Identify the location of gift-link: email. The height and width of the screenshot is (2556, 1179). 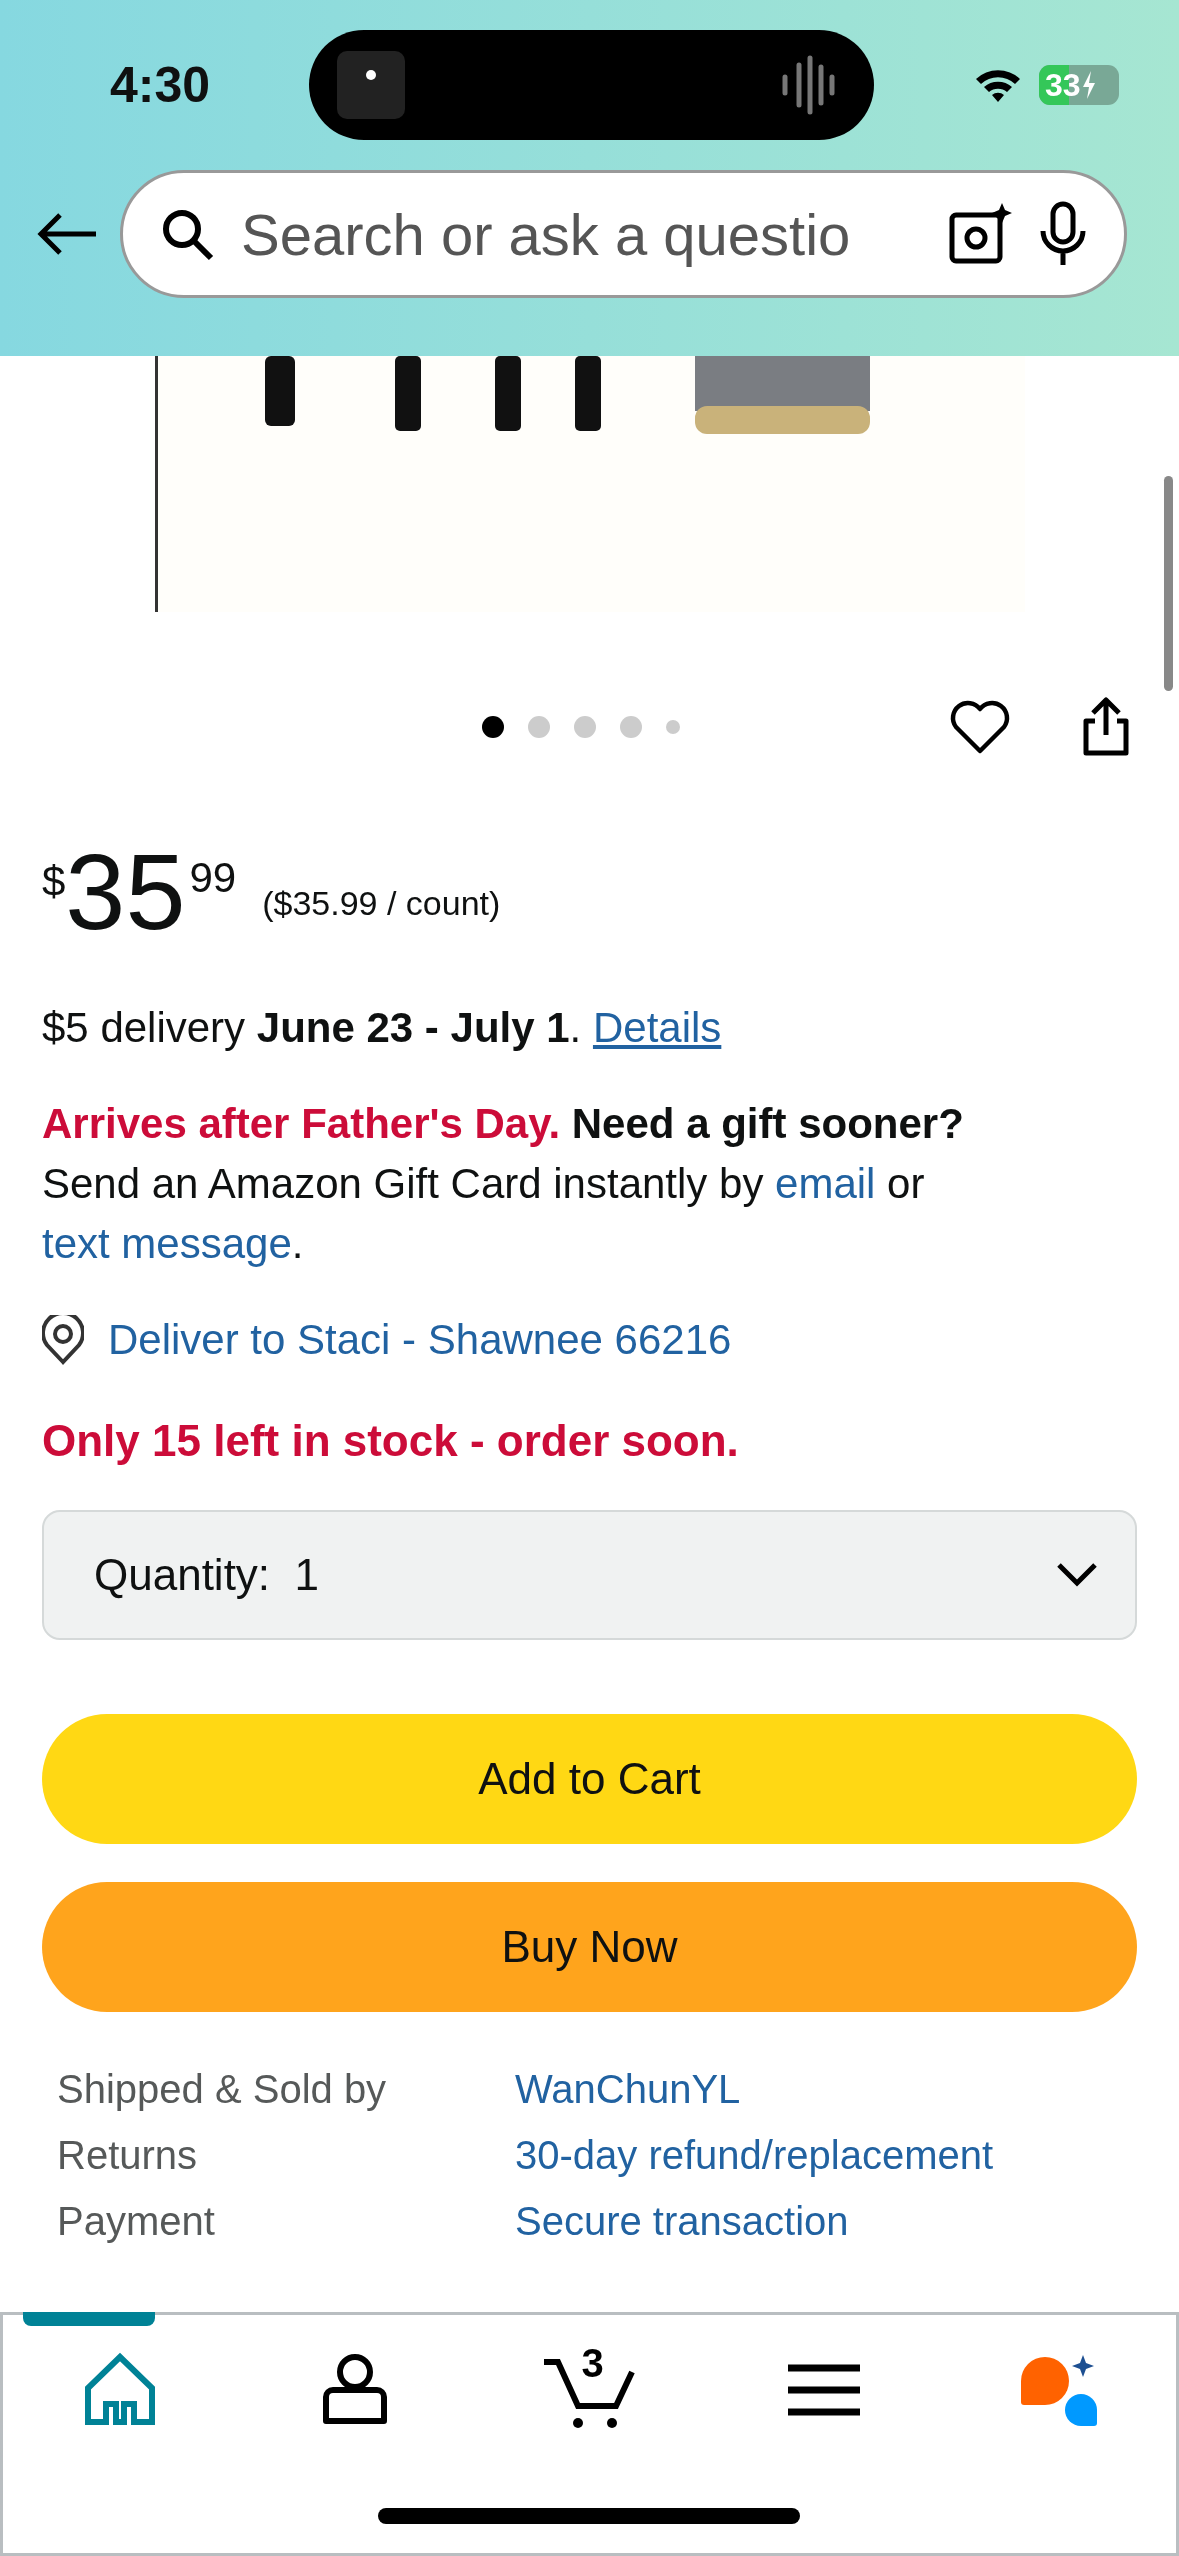
(825, 1183).